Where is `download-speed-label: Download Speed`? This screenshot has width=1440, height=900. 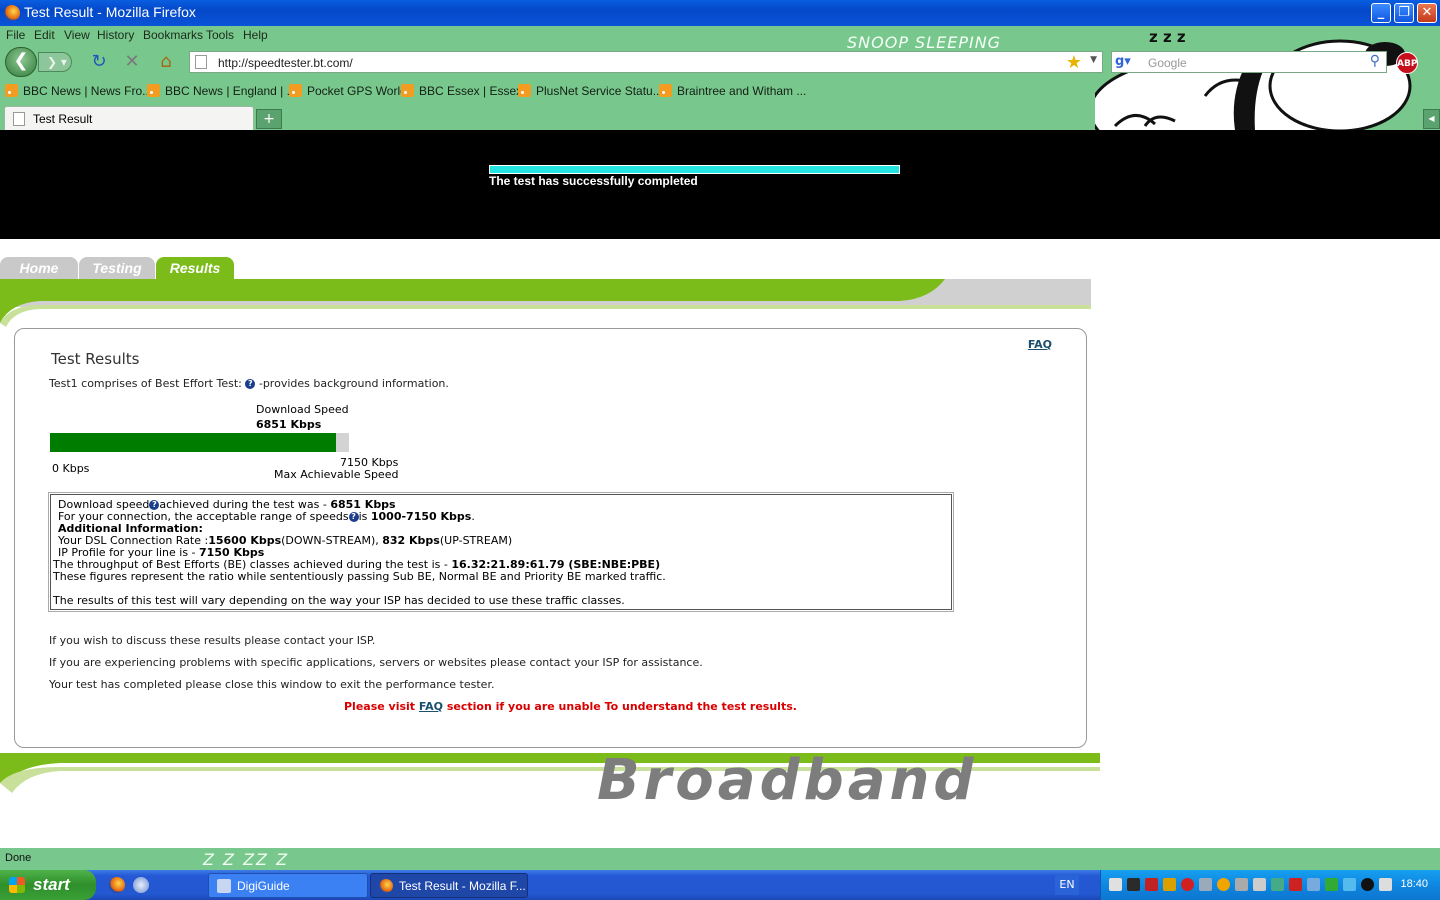
download-speed-label: Download Speed is located at coordinates (302, 409).